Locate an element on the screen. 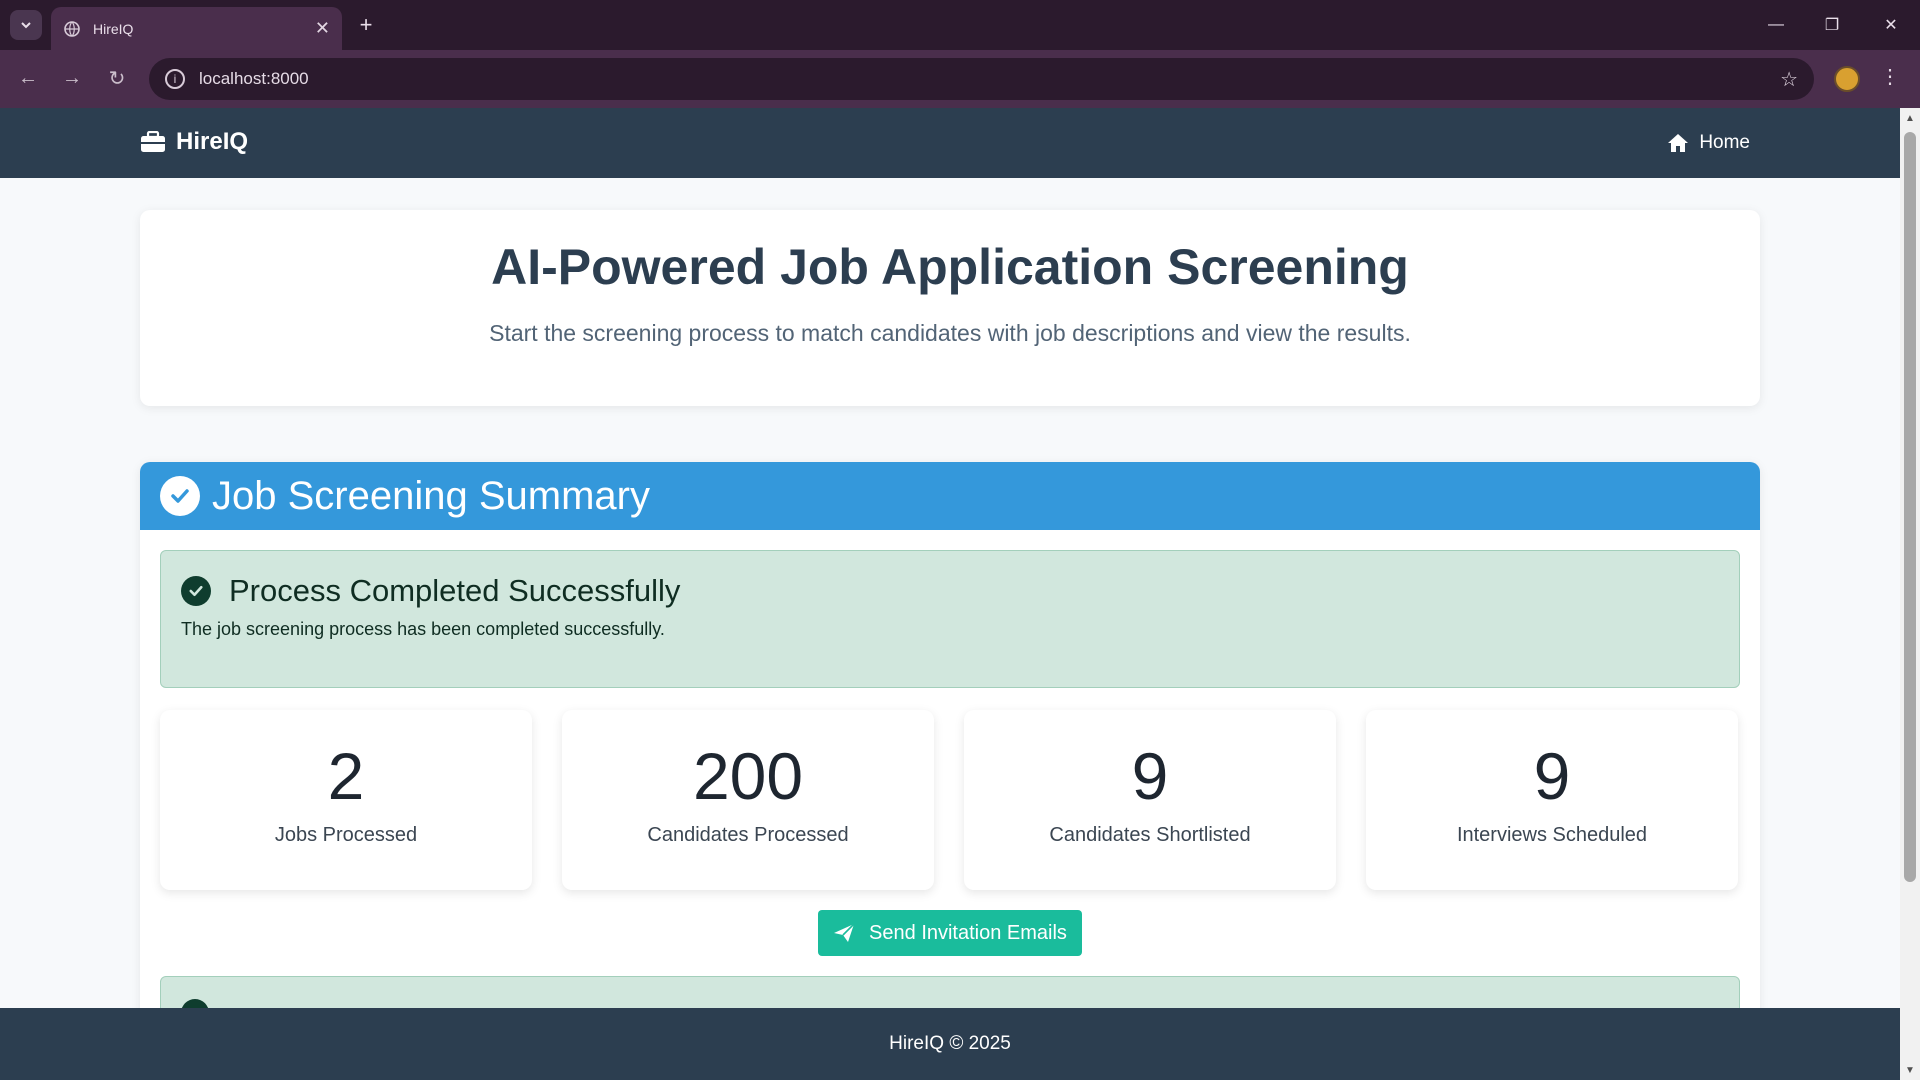 Image resolution: width=1920 pixels, height=1080 pixels. tab-close-icon: ✕ is located at coordinates (322, 28).